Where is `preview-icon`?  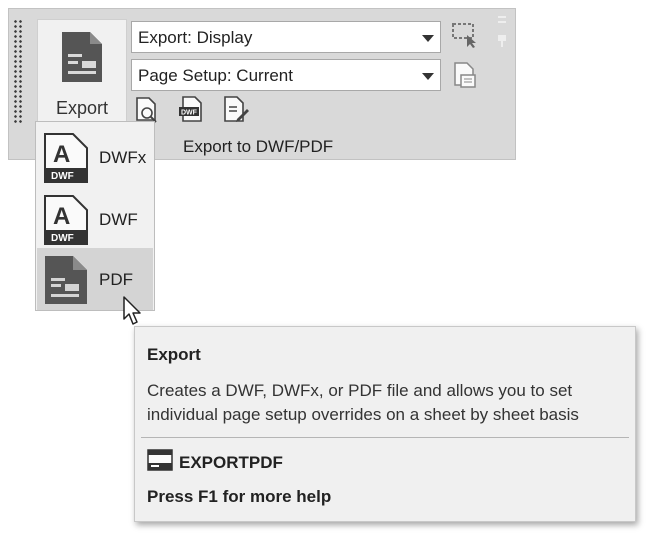
preview-icon is located at coordinates (147, 109).